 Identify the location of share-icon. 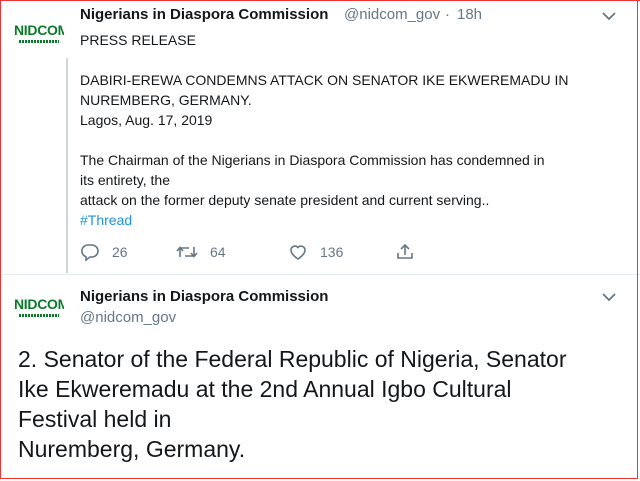
(405, 251).